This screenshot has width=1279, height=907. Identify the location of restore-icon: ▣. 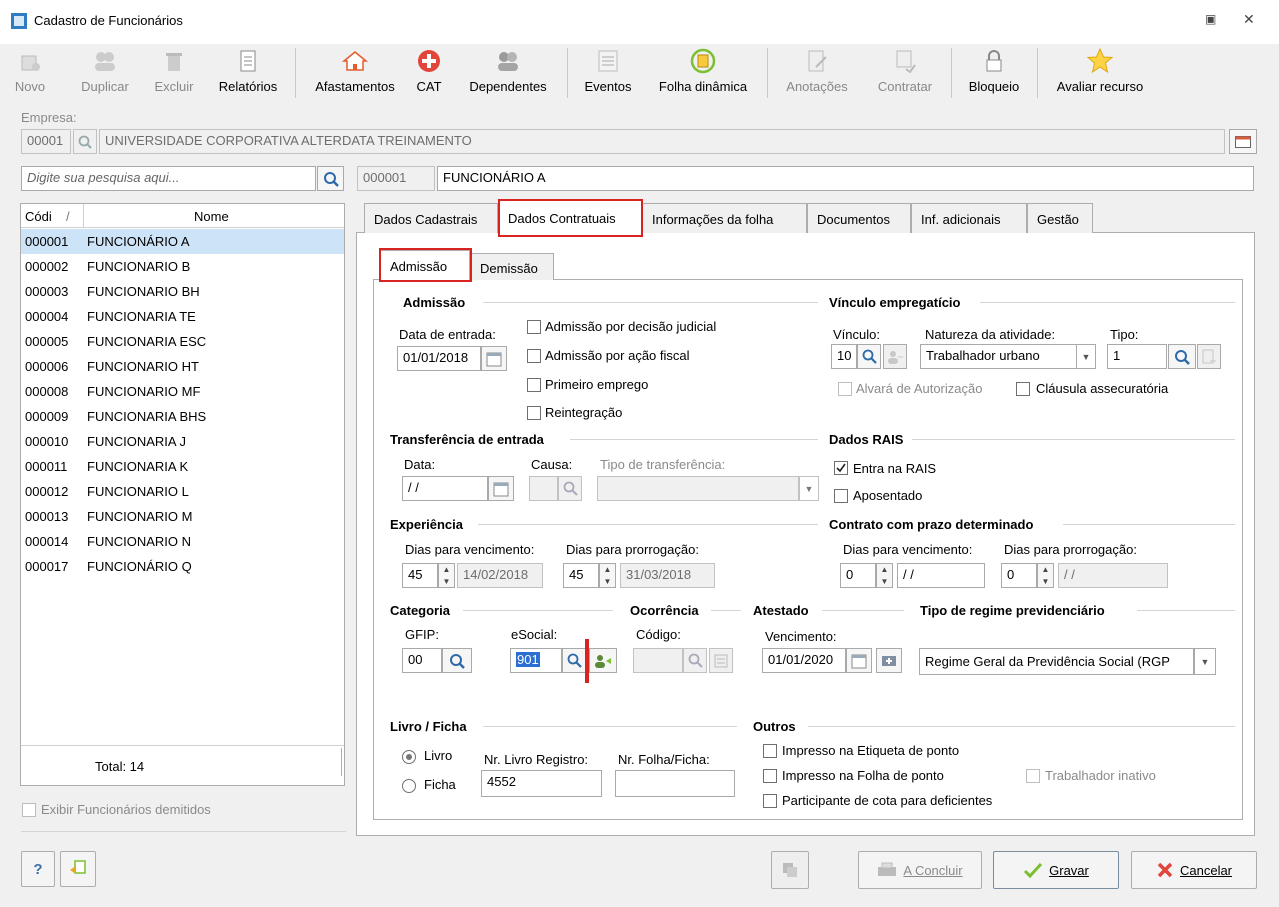
(1210, 19).